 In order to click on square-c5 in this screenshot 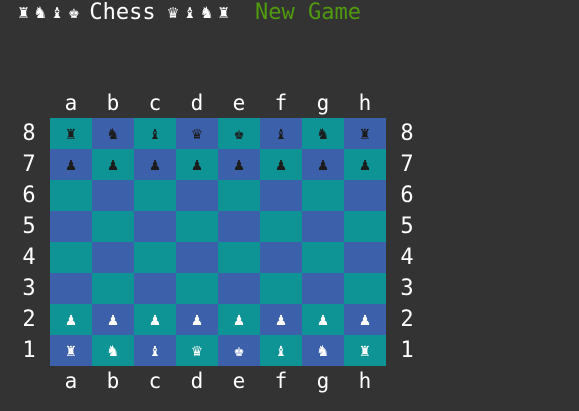, I will do `click(155, 226)`.